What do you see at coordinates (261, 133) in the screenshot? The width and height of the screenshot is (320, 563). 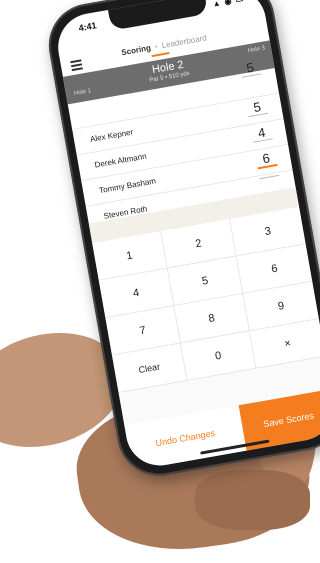 I see `score-field: 4` at bounding box center [261, 133].